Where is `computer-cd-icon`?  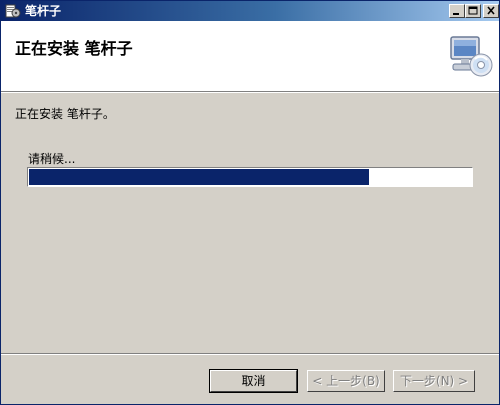
computer-cd-icon is located at coordinates (471, 56).